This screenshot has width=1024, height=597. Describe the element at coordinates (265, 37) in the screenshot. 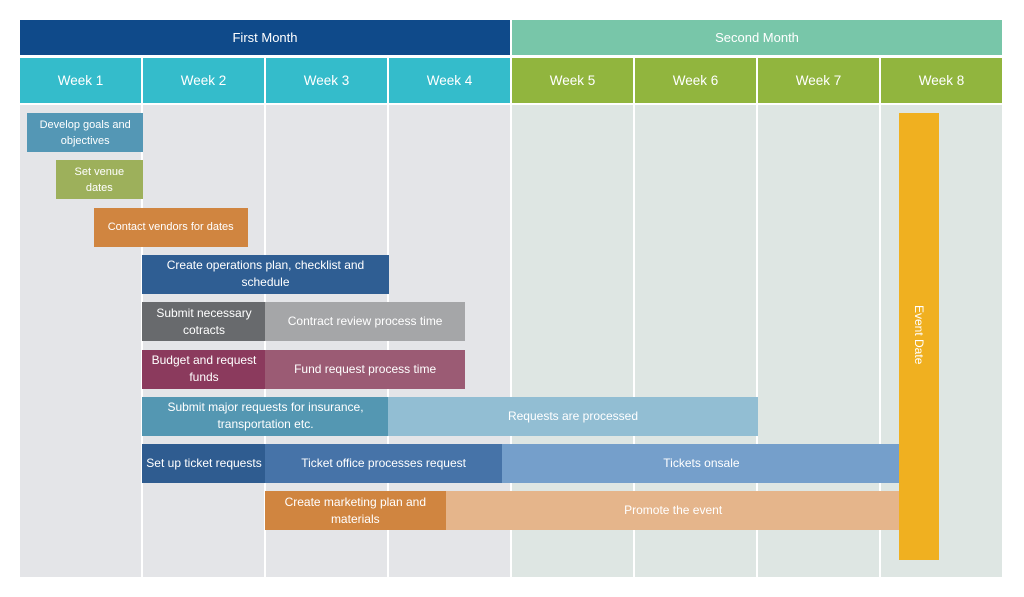

I see `month-header-1: First Month` at that location.